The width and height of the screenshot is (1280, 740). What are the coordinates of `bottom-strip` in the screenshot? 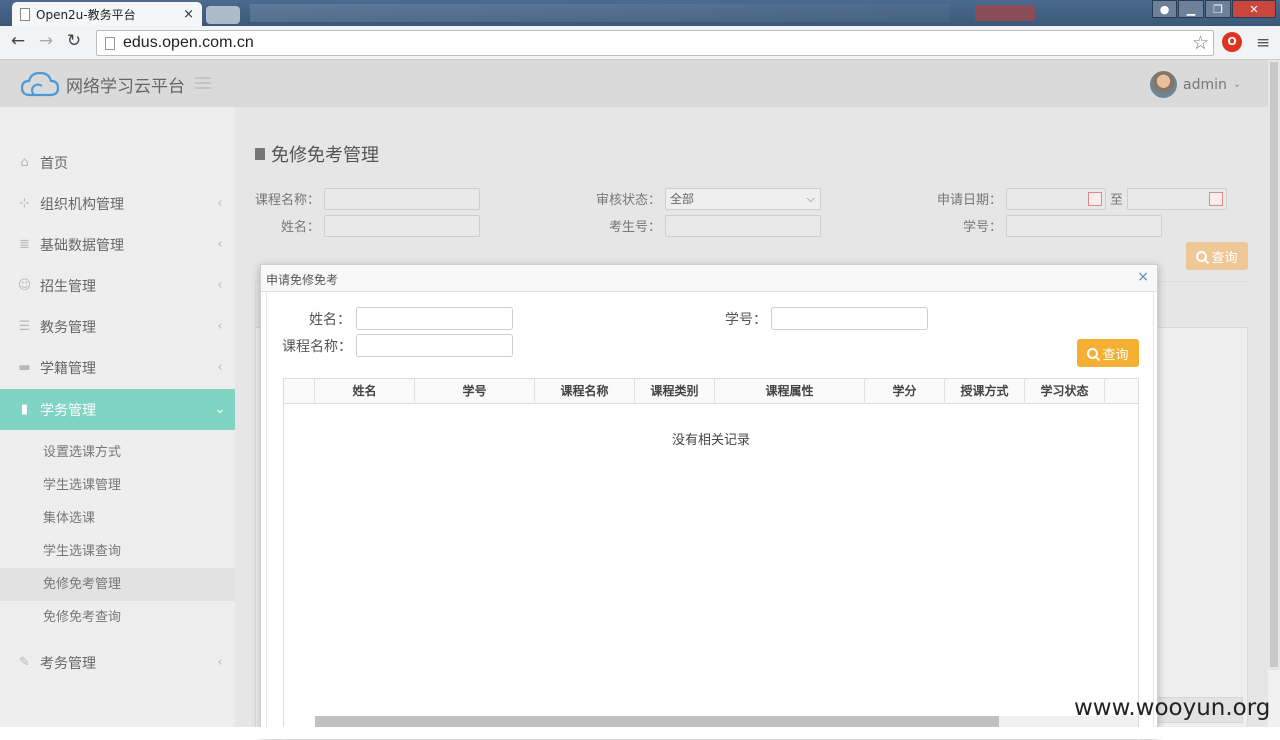 It's located at (640, 733).